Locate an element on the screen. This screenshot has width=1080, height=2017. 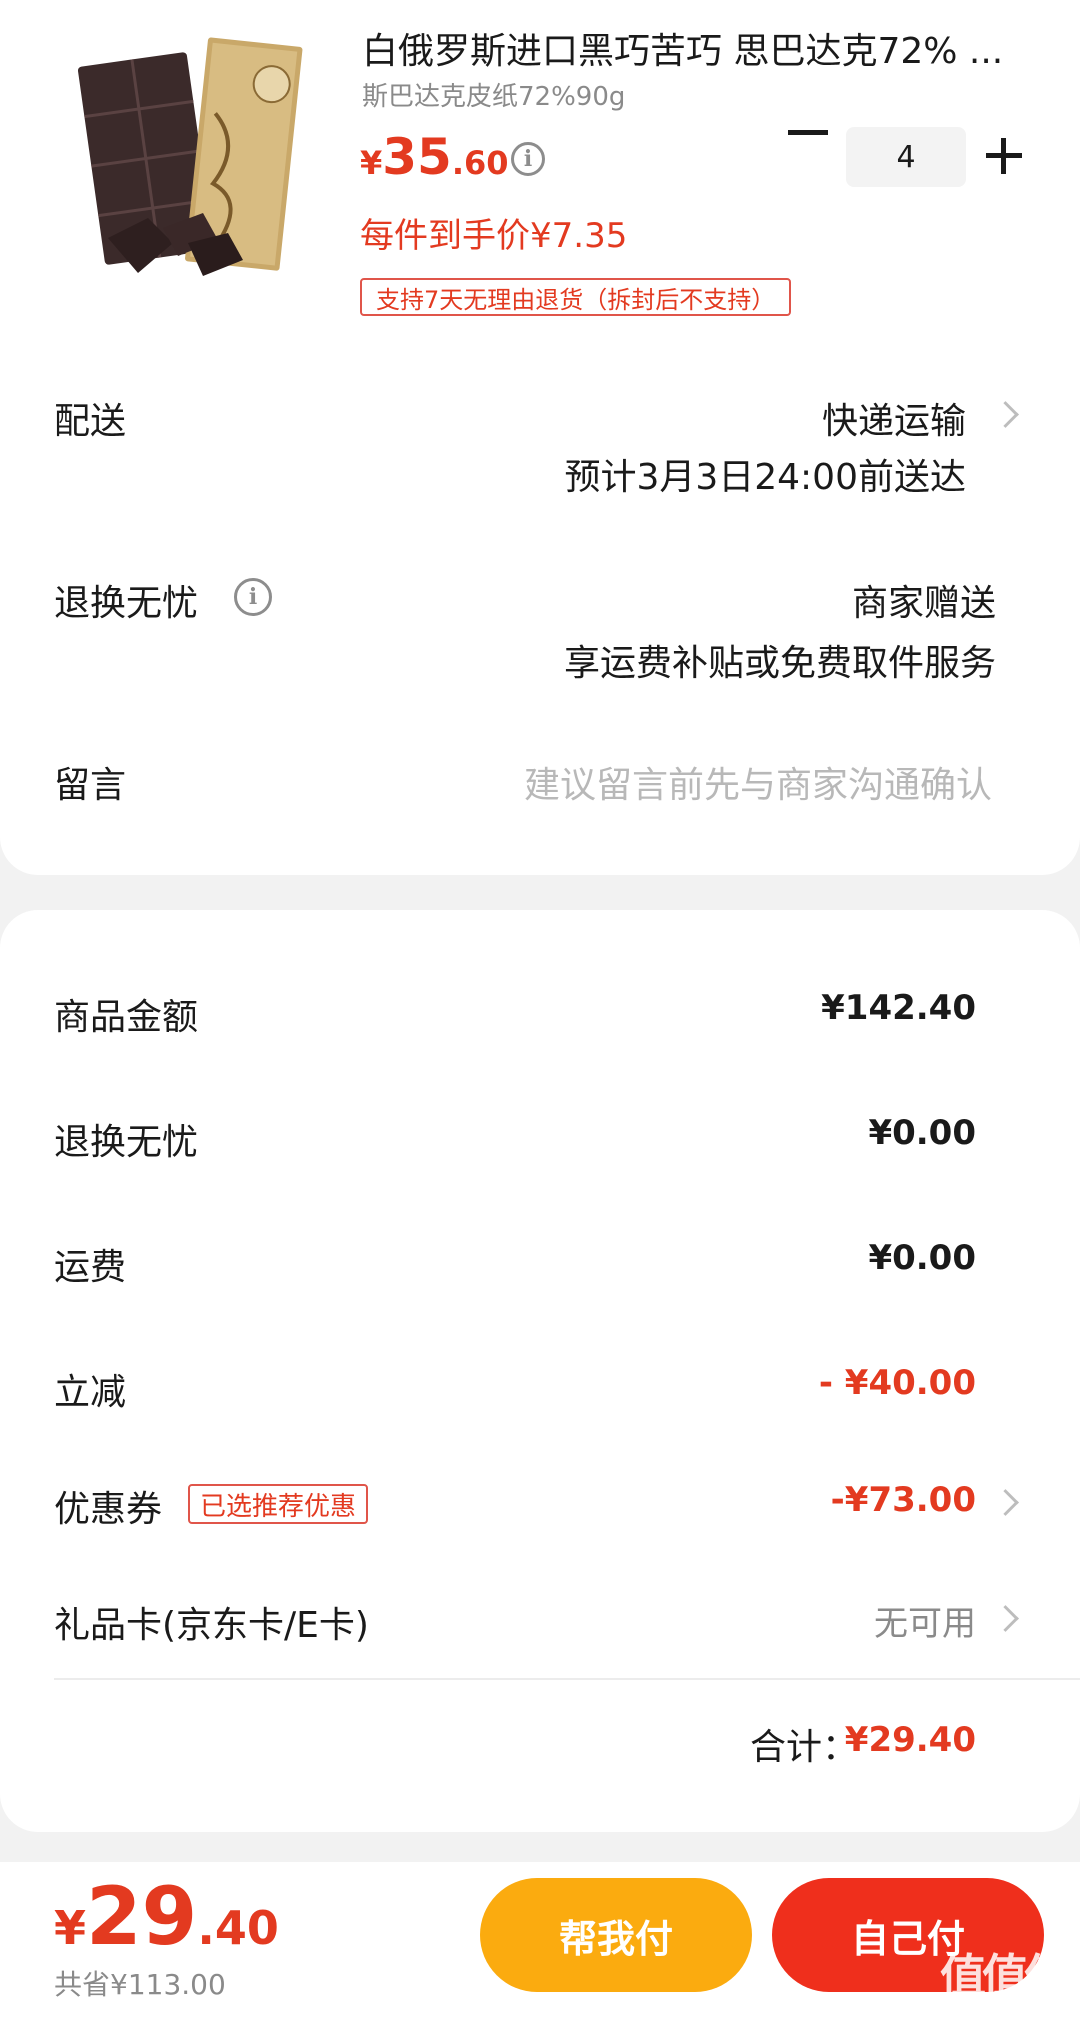
saved-amount: 共省¥113.00 is located at coordinates (140, 1984).